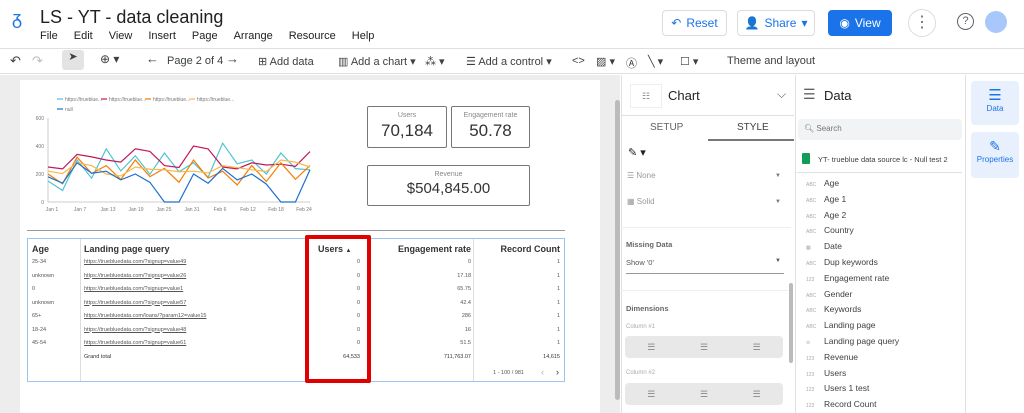 This screenshot has width=1024, height=413. Describe the element at coordinates (407, 127) in the screenshot. I see `scorecard-users: Users 70,184` at that location.